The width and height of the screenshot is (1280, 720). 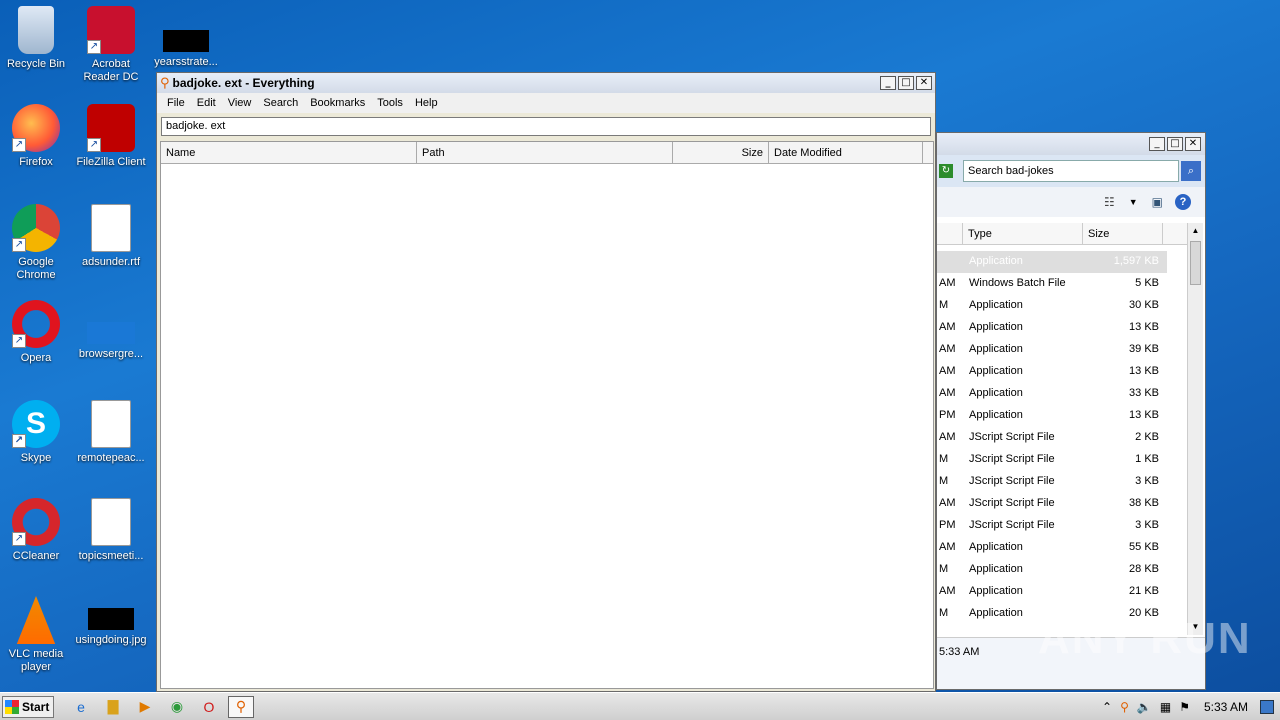 I want to click on menu-view: View, so click(x=240, y=103).